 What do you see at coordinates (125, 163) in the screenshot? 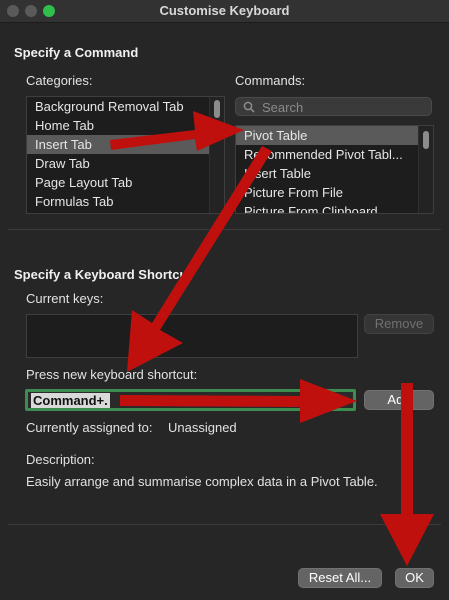
I see `category-item: Draw Tab` at bounding box center [125, 163].